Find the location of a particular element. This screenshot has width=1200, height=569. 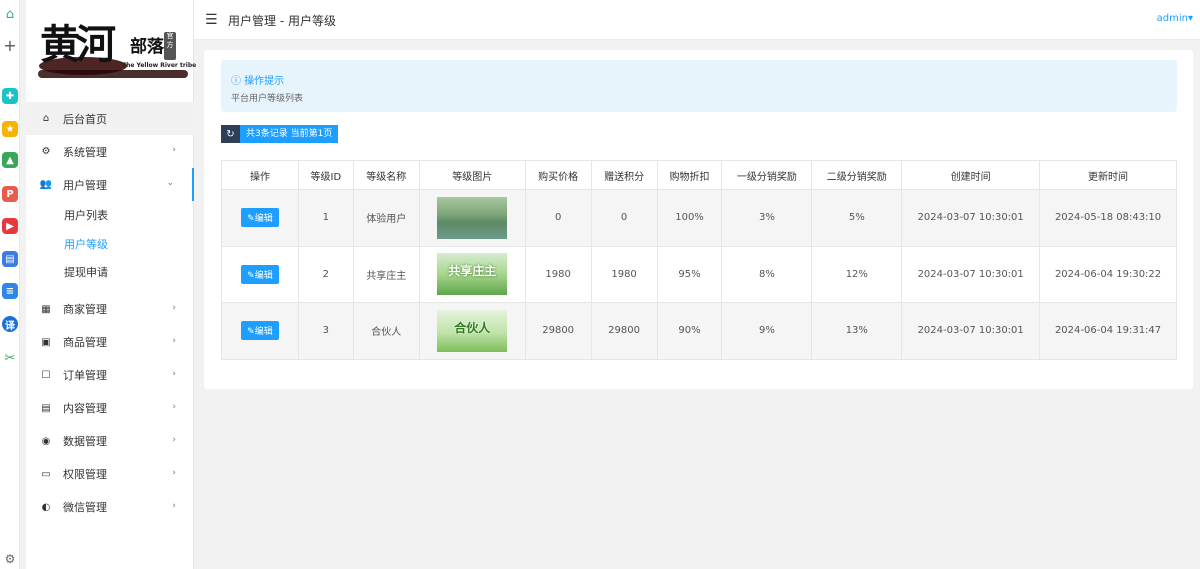

database-icon: ◉ is located at coordinates (46, 441).